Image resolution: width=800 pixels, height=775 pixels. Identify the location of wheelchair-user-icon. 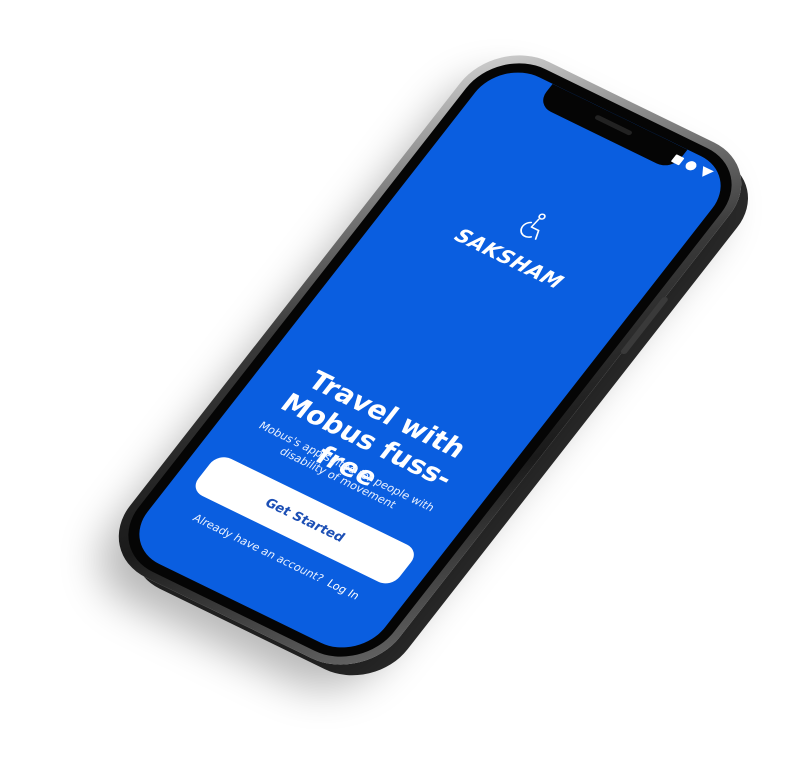
(533, 226).